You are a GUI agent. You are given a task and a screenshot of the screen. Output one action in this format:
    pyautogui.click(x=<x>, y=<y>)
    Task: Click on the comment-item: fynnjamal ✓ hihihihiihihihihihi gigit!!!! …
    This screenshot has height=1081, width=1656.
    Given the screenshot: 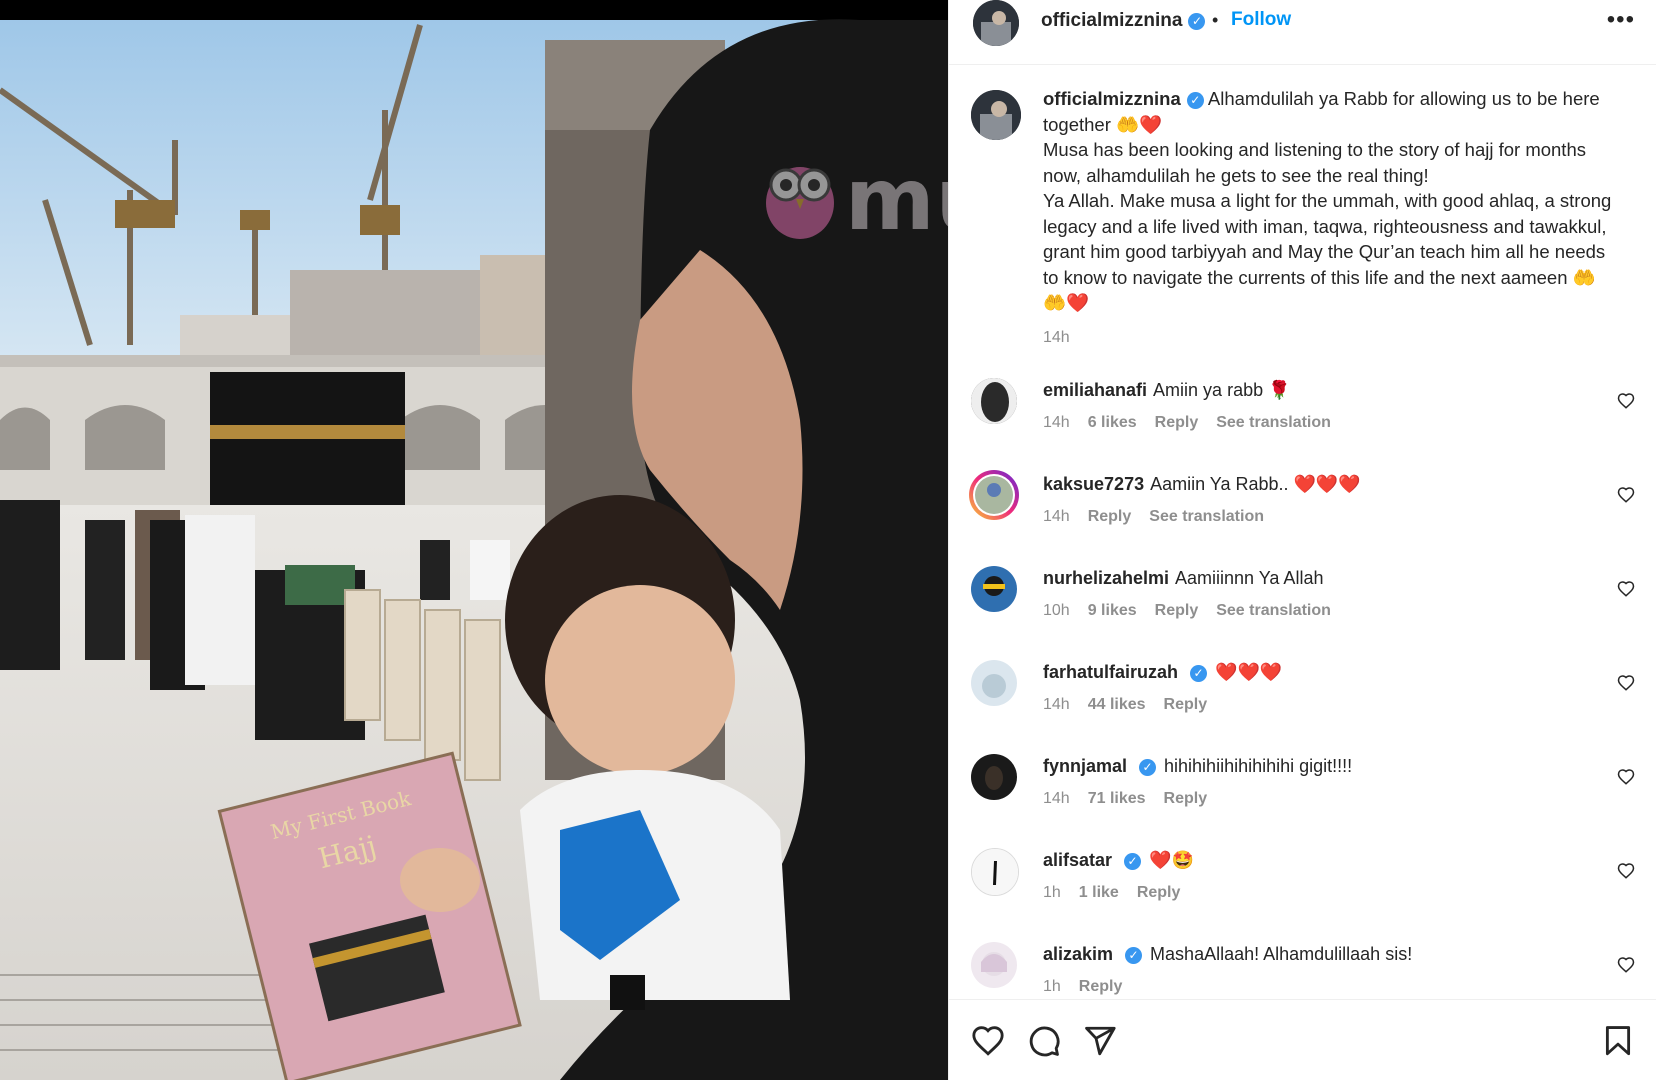 What is the action you would take?
    pyautogui.click(x=1302, y=794)
    